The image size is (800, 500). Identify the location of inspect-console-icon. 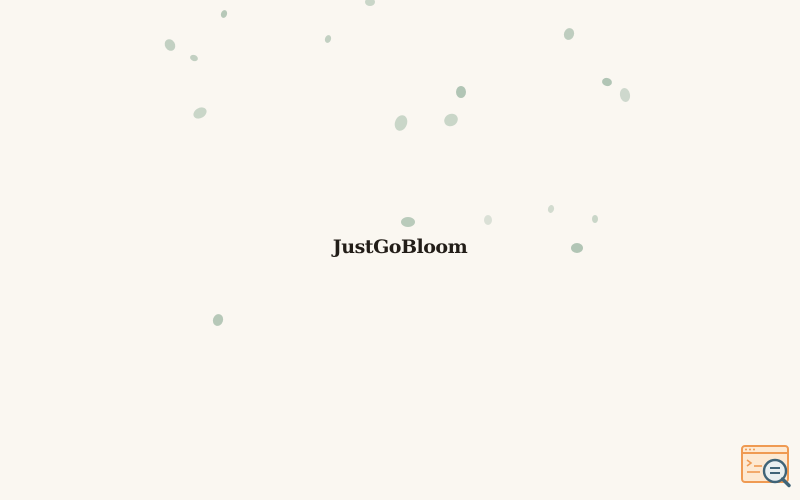
(766, 466).